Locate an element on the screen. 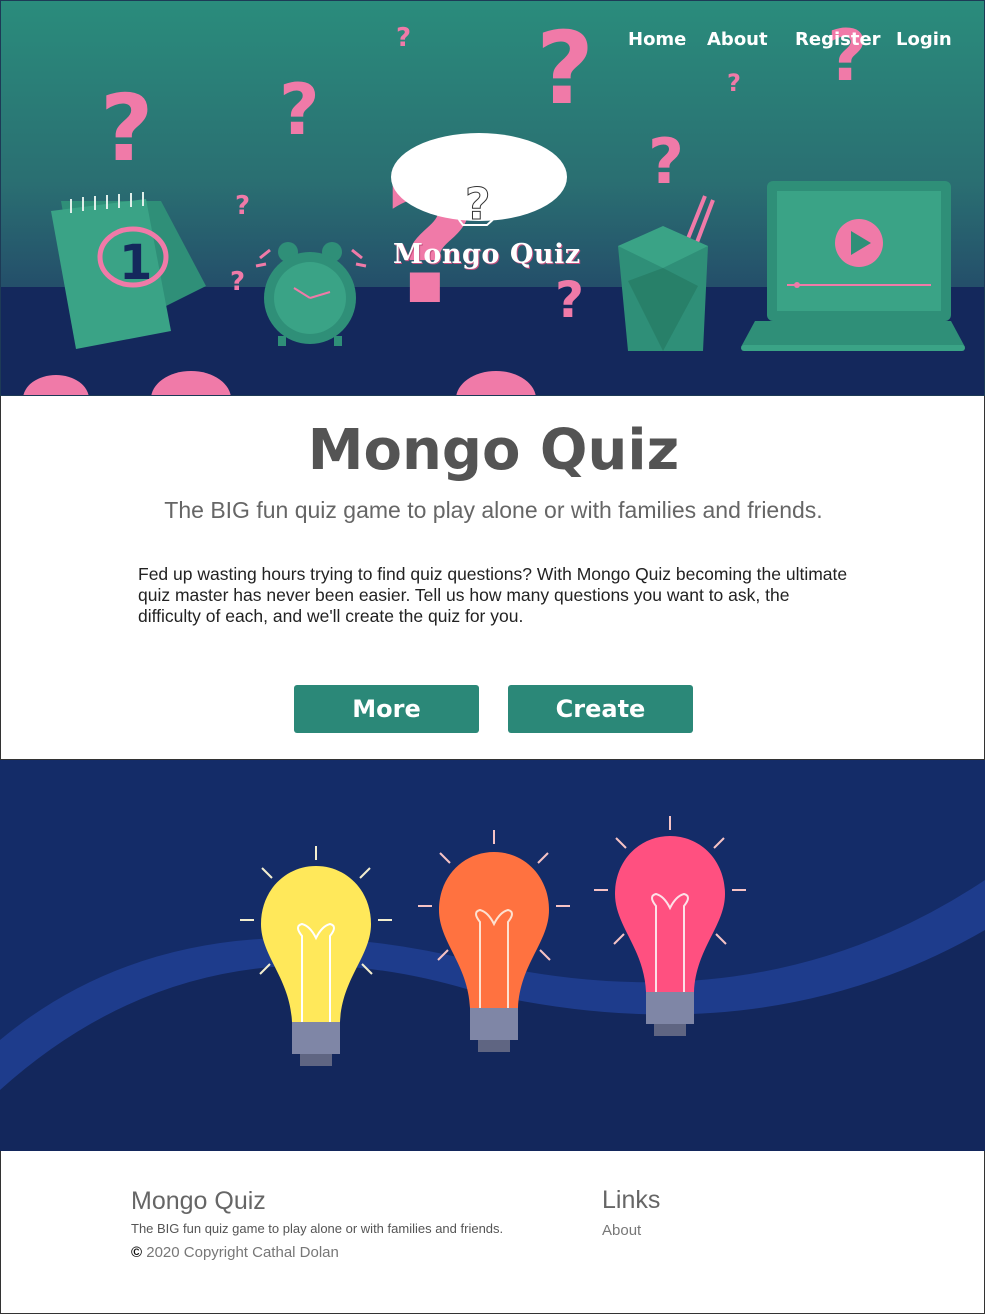 The width and height of the screenshot is (985, 1314). calendar-day: 1 is located at coordinates (135, 263).